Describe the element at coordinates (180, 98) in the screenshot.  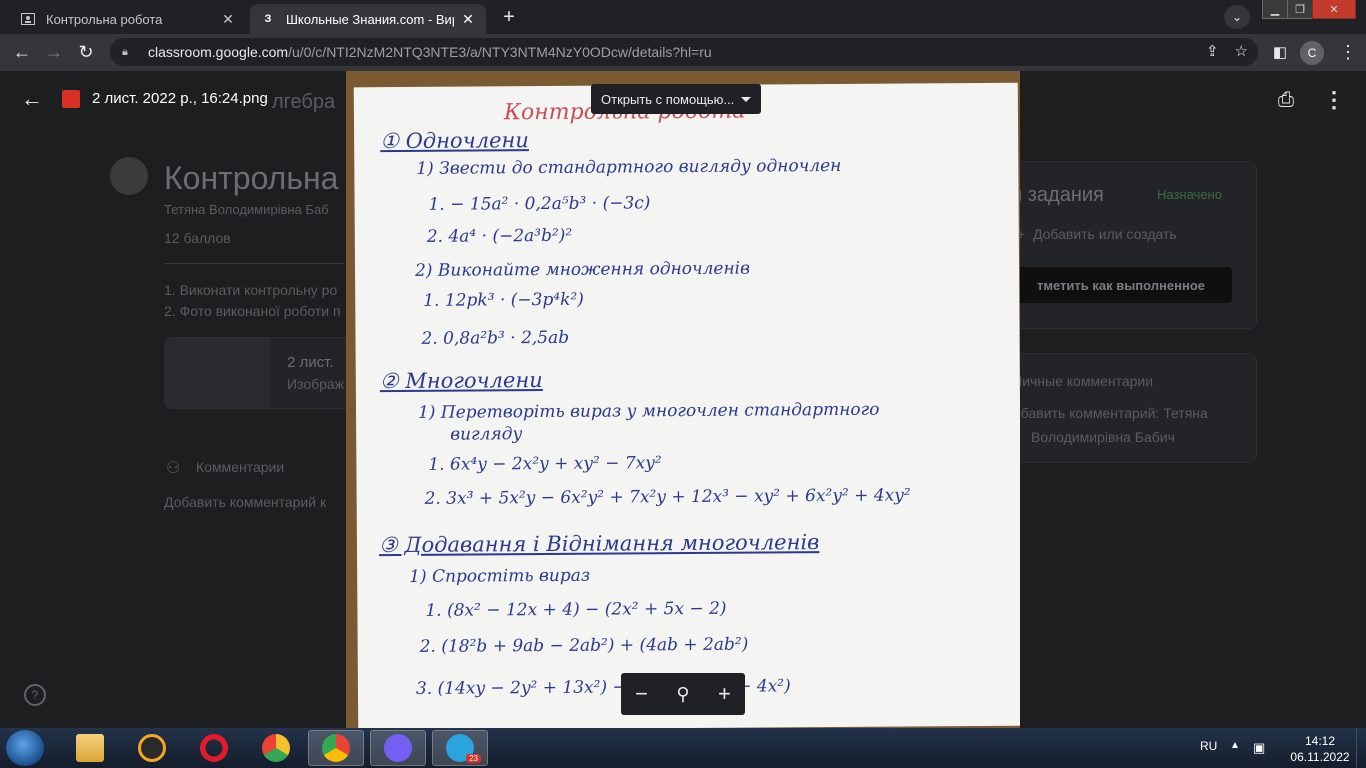
I see `viewer-file-name: 2 лист. 2022 р., 16:24.png` at that location.